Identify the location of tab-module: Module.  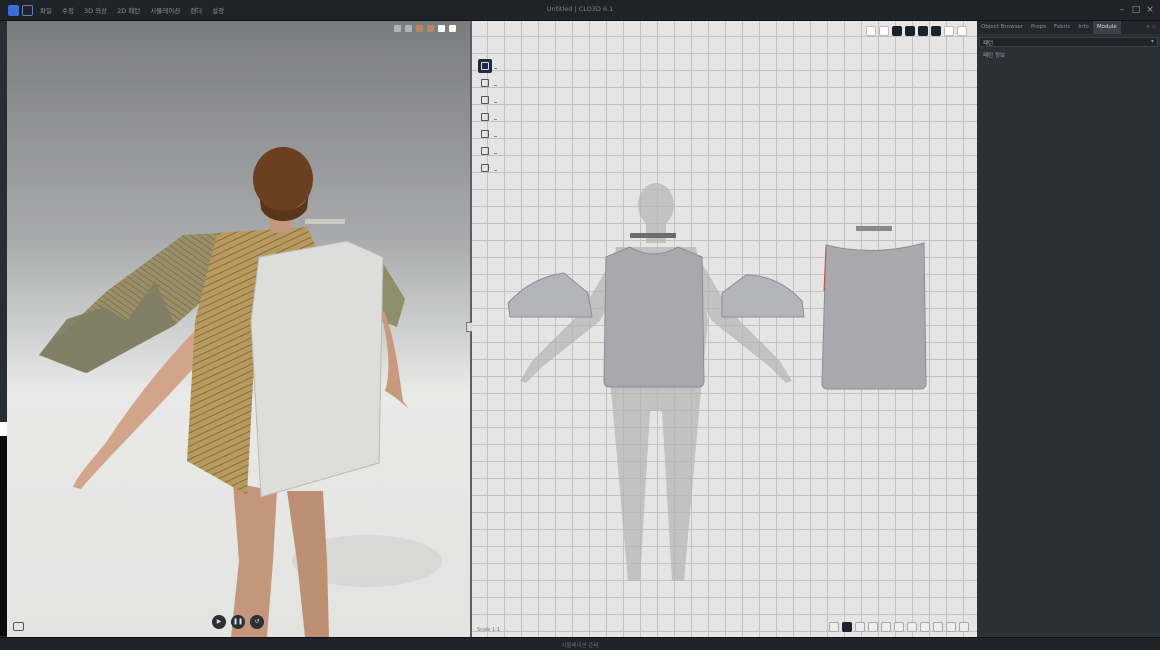
(1106, 27).